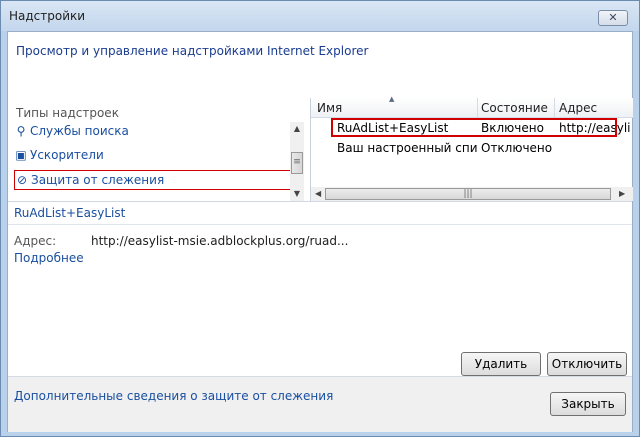 The height and width of the screenshot is (437, 640). I want to click on scroll-thumb: |||, so click(468, 194).